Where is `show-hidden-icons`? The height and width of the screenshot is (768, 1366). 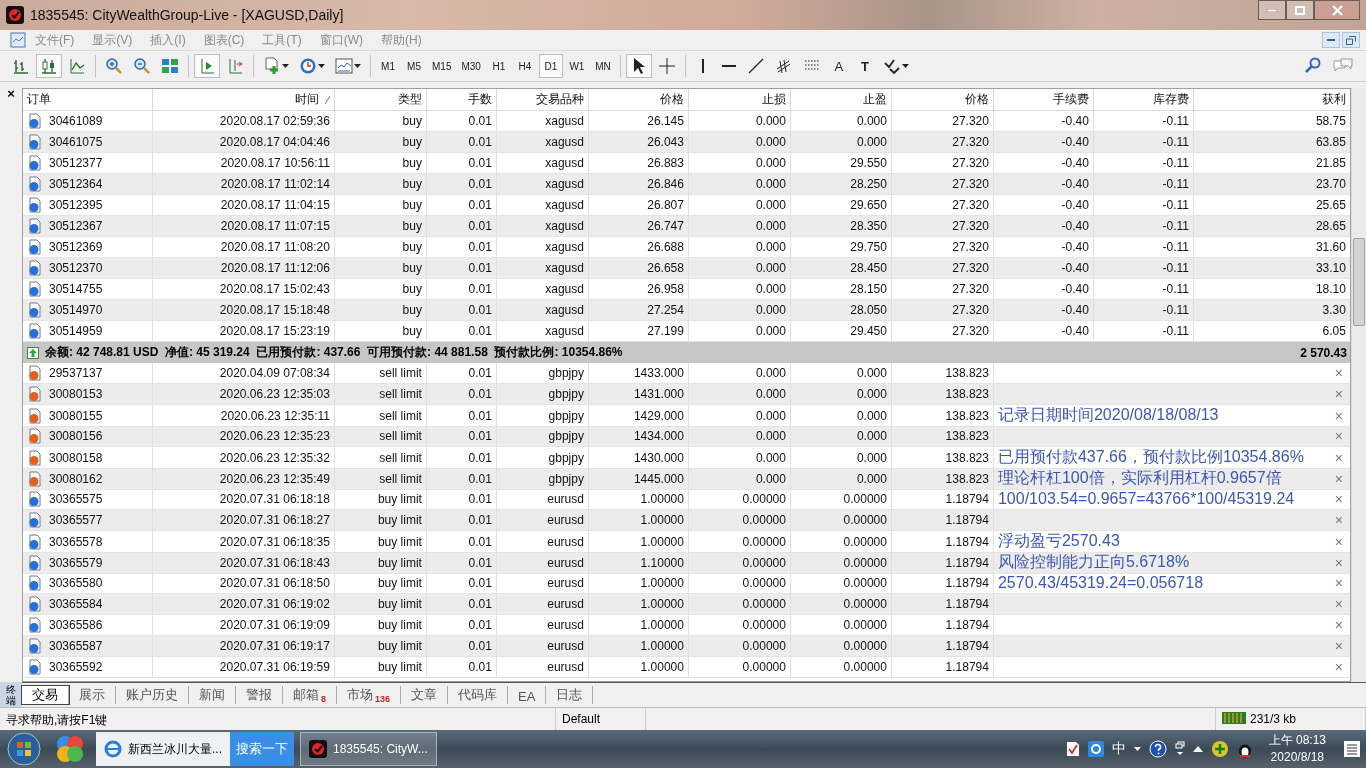 show-hidden-icons is located at coordinates (1197, 749).